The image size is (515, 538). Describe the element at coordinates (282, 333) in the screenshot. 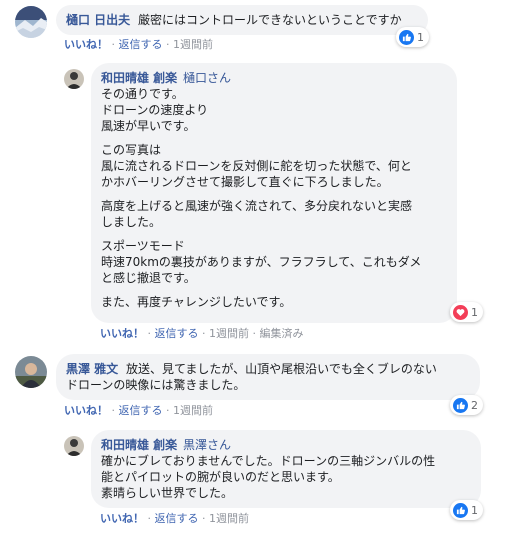

I see `edited-label: 編集済み` at that location.